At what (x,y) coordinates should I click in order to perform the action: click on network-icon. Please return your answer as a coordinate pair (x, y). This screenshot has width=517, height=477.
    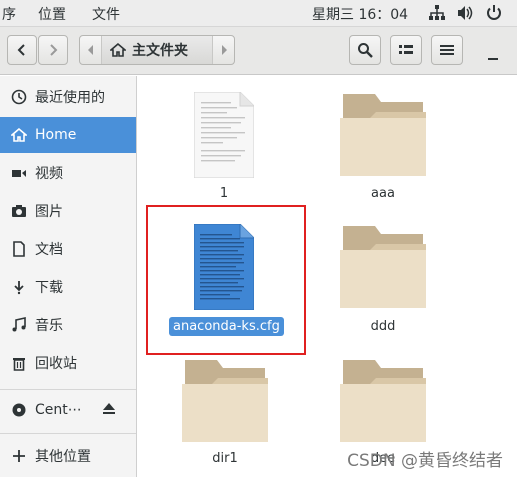
    Looking at the image, I should click on (437, 13).